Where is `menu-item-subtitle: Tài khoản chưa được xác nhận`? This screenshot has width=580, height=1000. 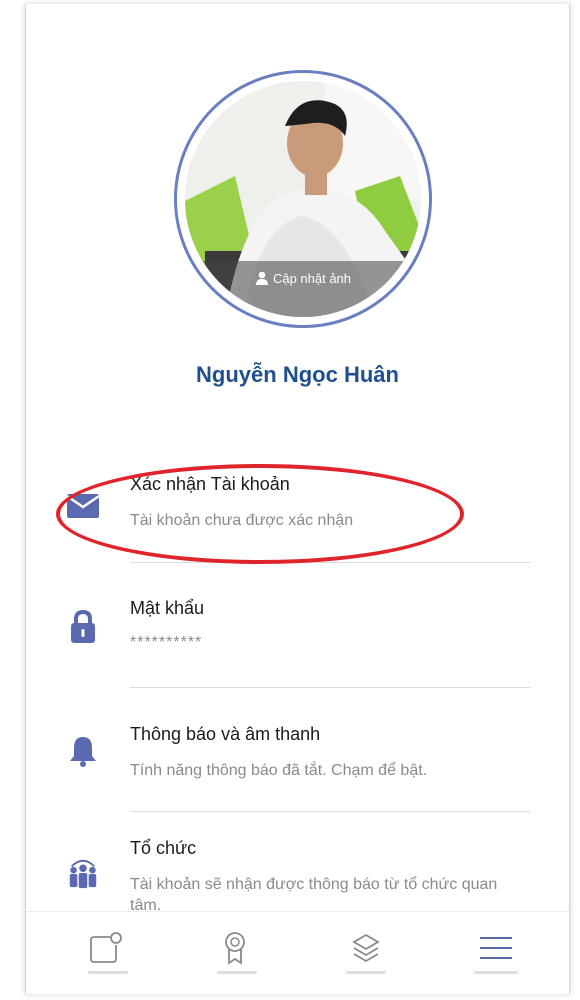 menu-item-subtitle: Tài khoản chưa được xác nhận is located at coordinates (242, 520).